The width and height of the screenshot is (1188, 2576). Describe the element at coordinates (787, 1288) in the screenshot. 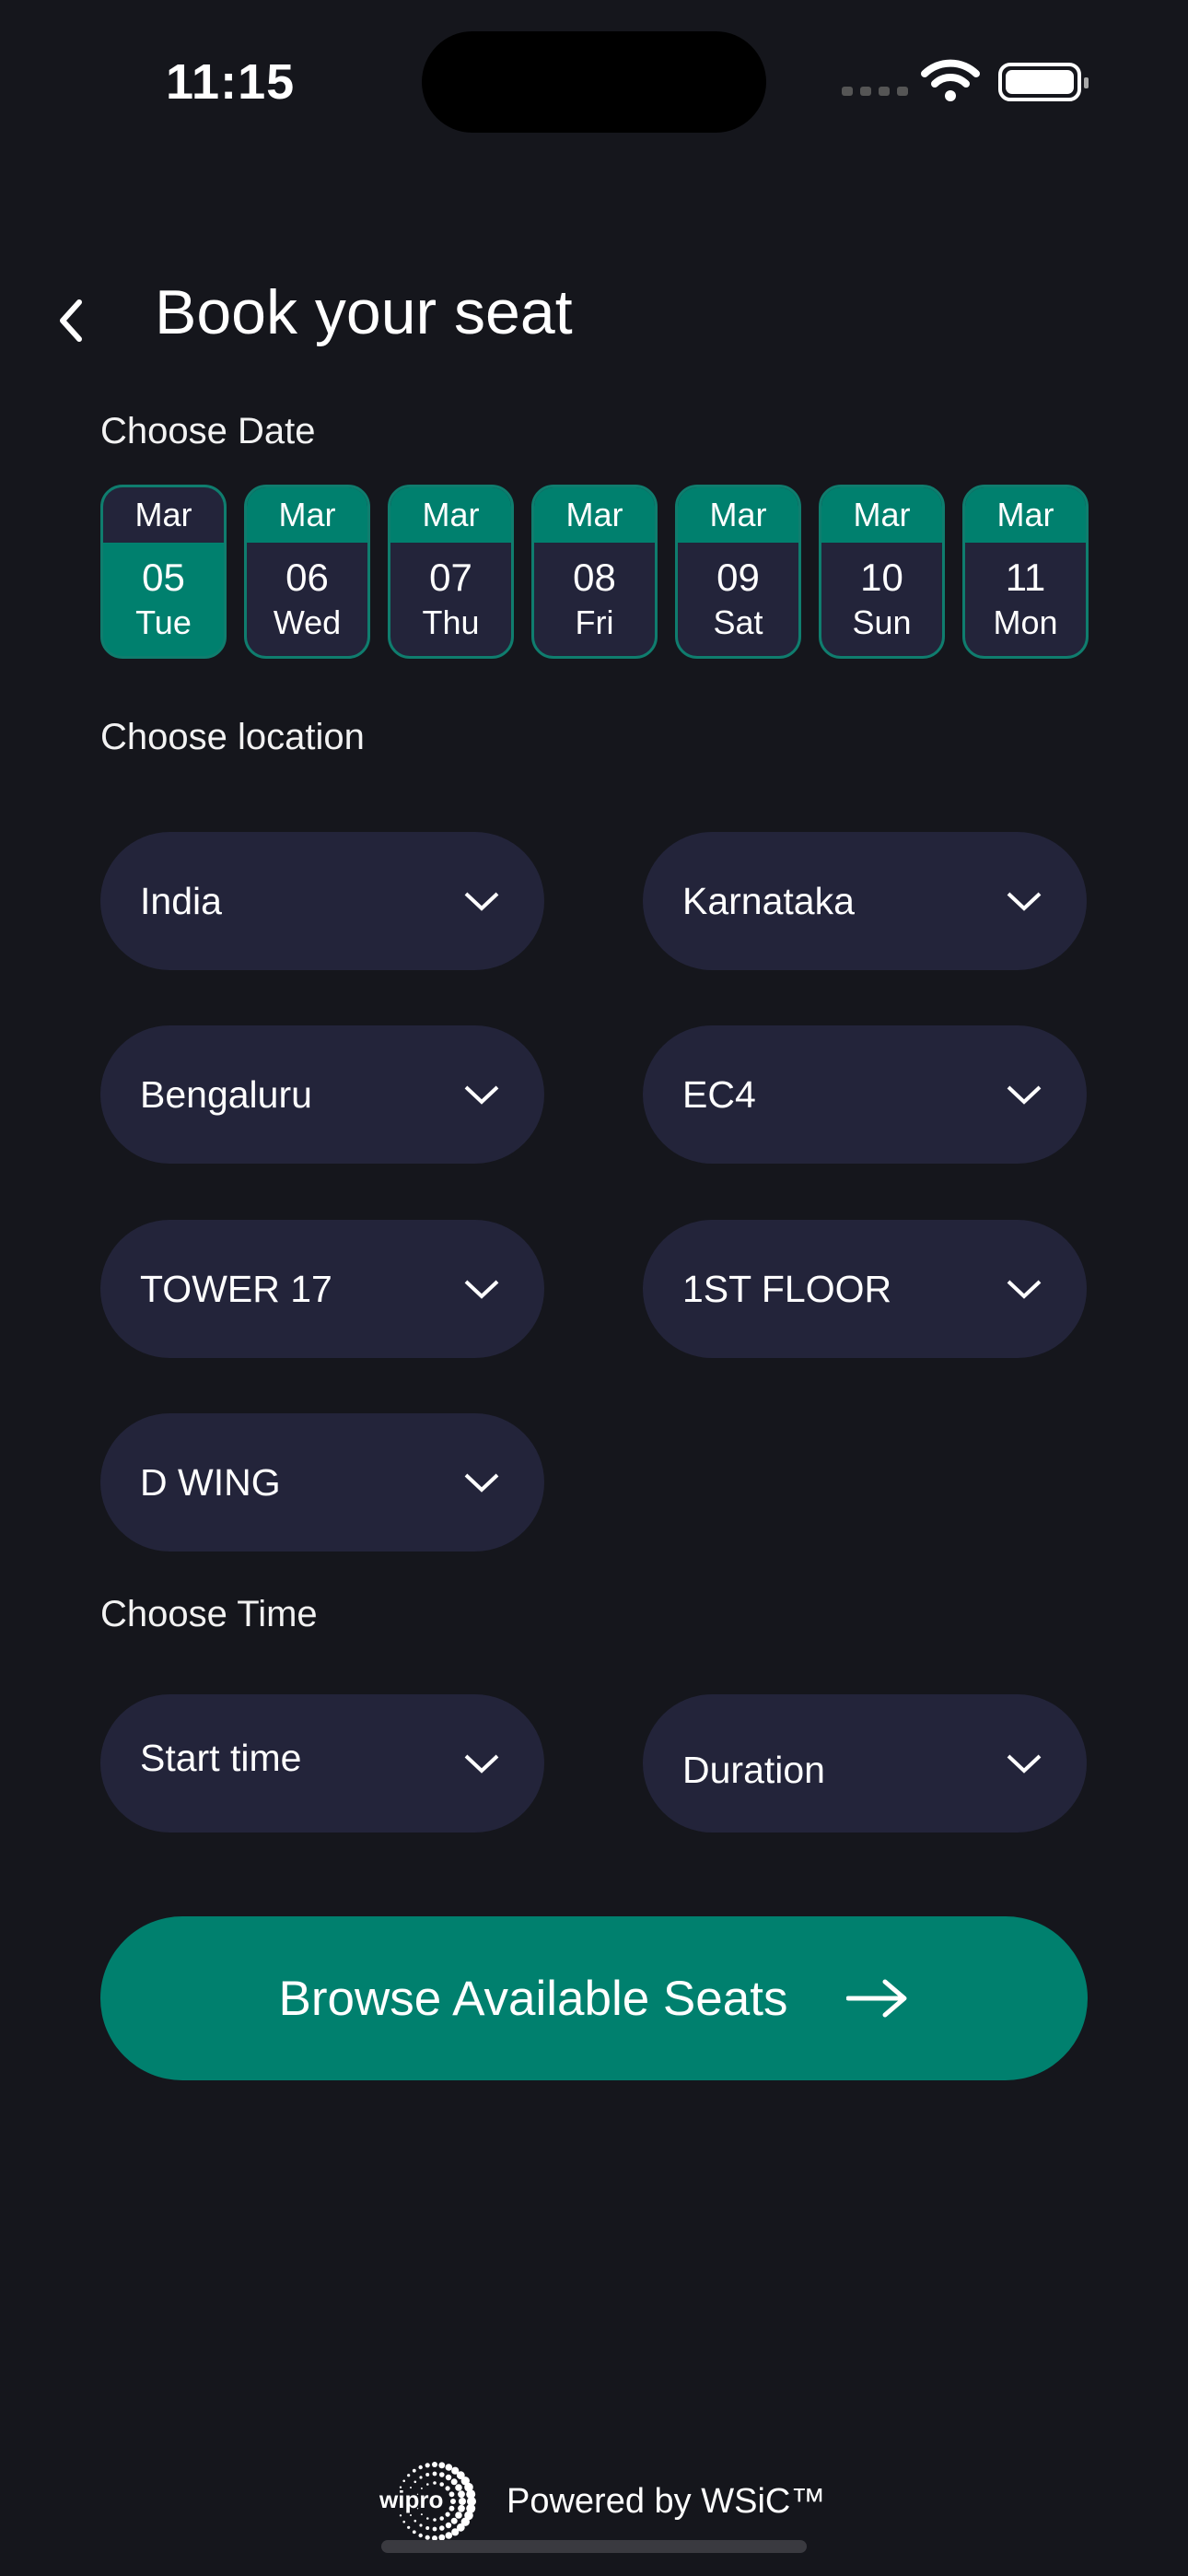

I see `floor-value: 1ST FLOOR` at that location.